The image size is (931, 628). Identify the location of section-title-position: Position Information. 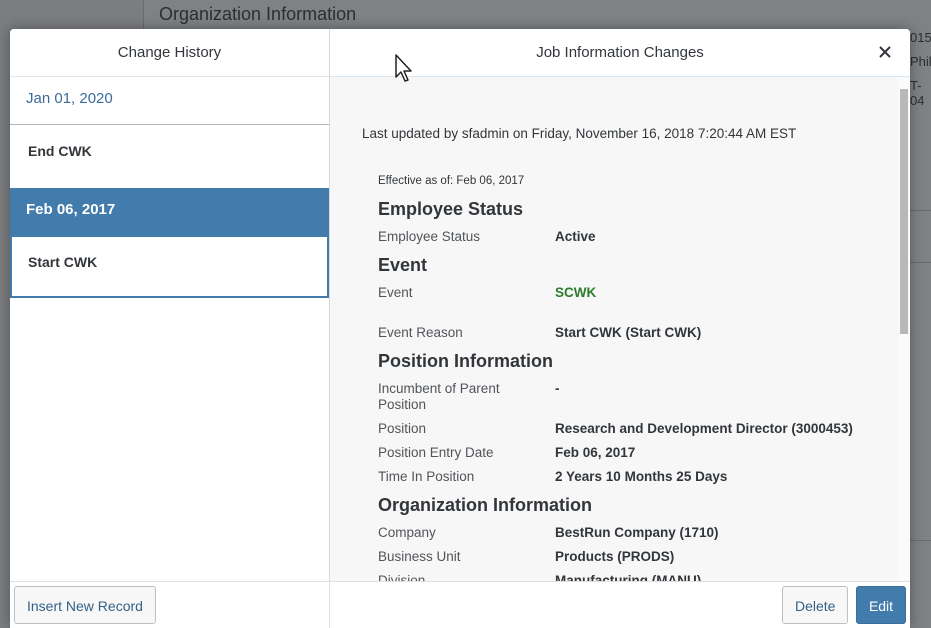
(465, 361).